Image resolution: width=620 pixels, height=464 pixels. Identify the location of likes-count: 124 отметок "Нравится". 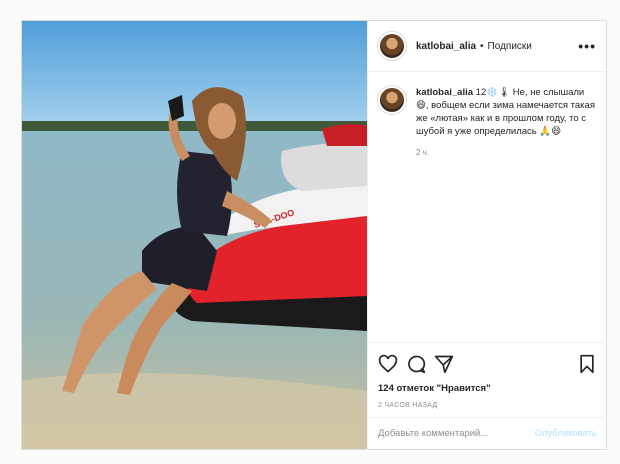
(487, 388).